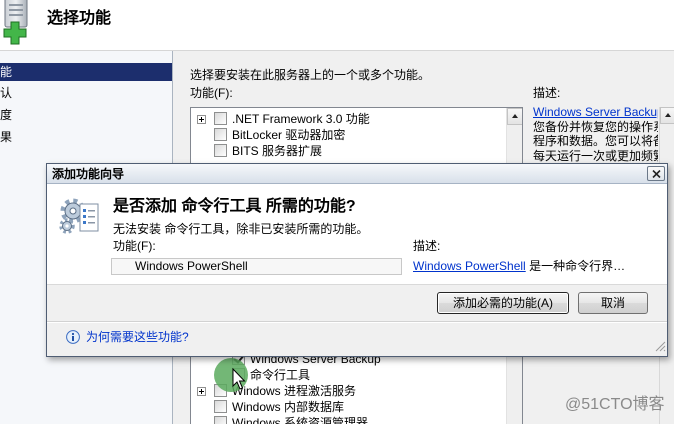 Image resolution: width=674 pixels, height=424 pixels. Describe the element at coordinates (503, 303) in the screenshot. I see `add-required-features-button: 添加必需的功能(A)` at that location.